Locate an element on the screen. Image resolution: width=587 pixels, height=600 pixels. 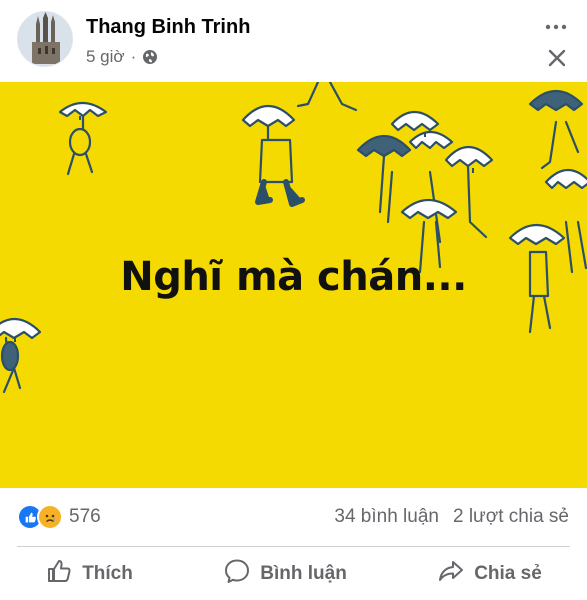
comment-count: 34 bình luận is located at coordinates (386, 517).